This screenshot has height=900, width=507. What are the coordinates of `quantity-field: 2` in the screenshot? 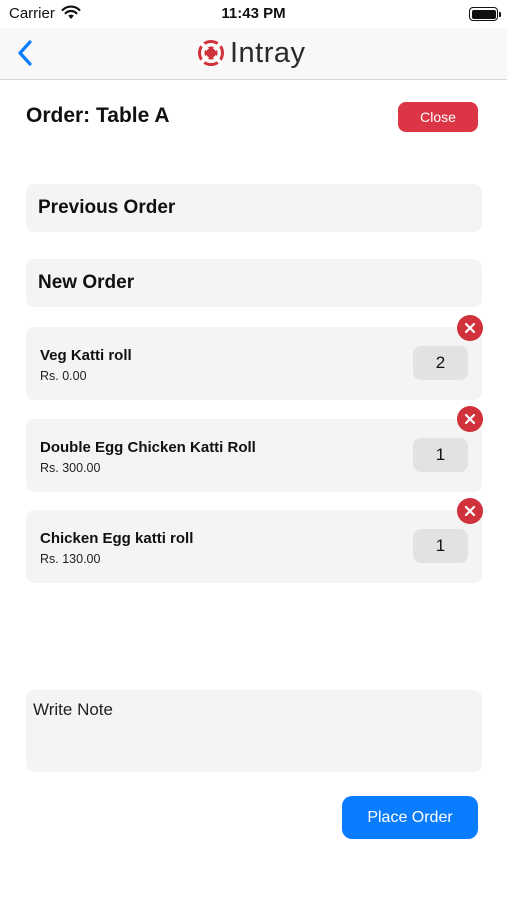 It's located at (440, 363).